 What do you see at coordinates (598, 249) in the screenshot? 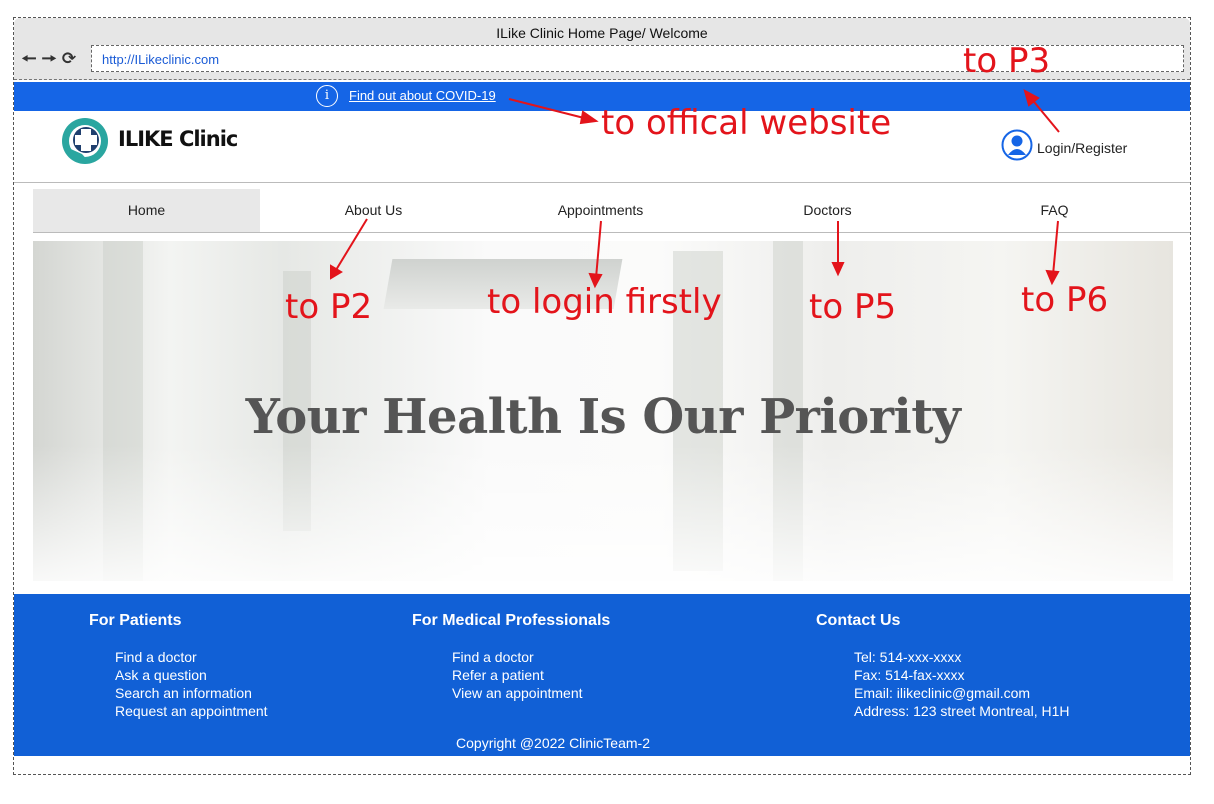
I see `arrow-to-appointments` at bounding box center [598, 249].